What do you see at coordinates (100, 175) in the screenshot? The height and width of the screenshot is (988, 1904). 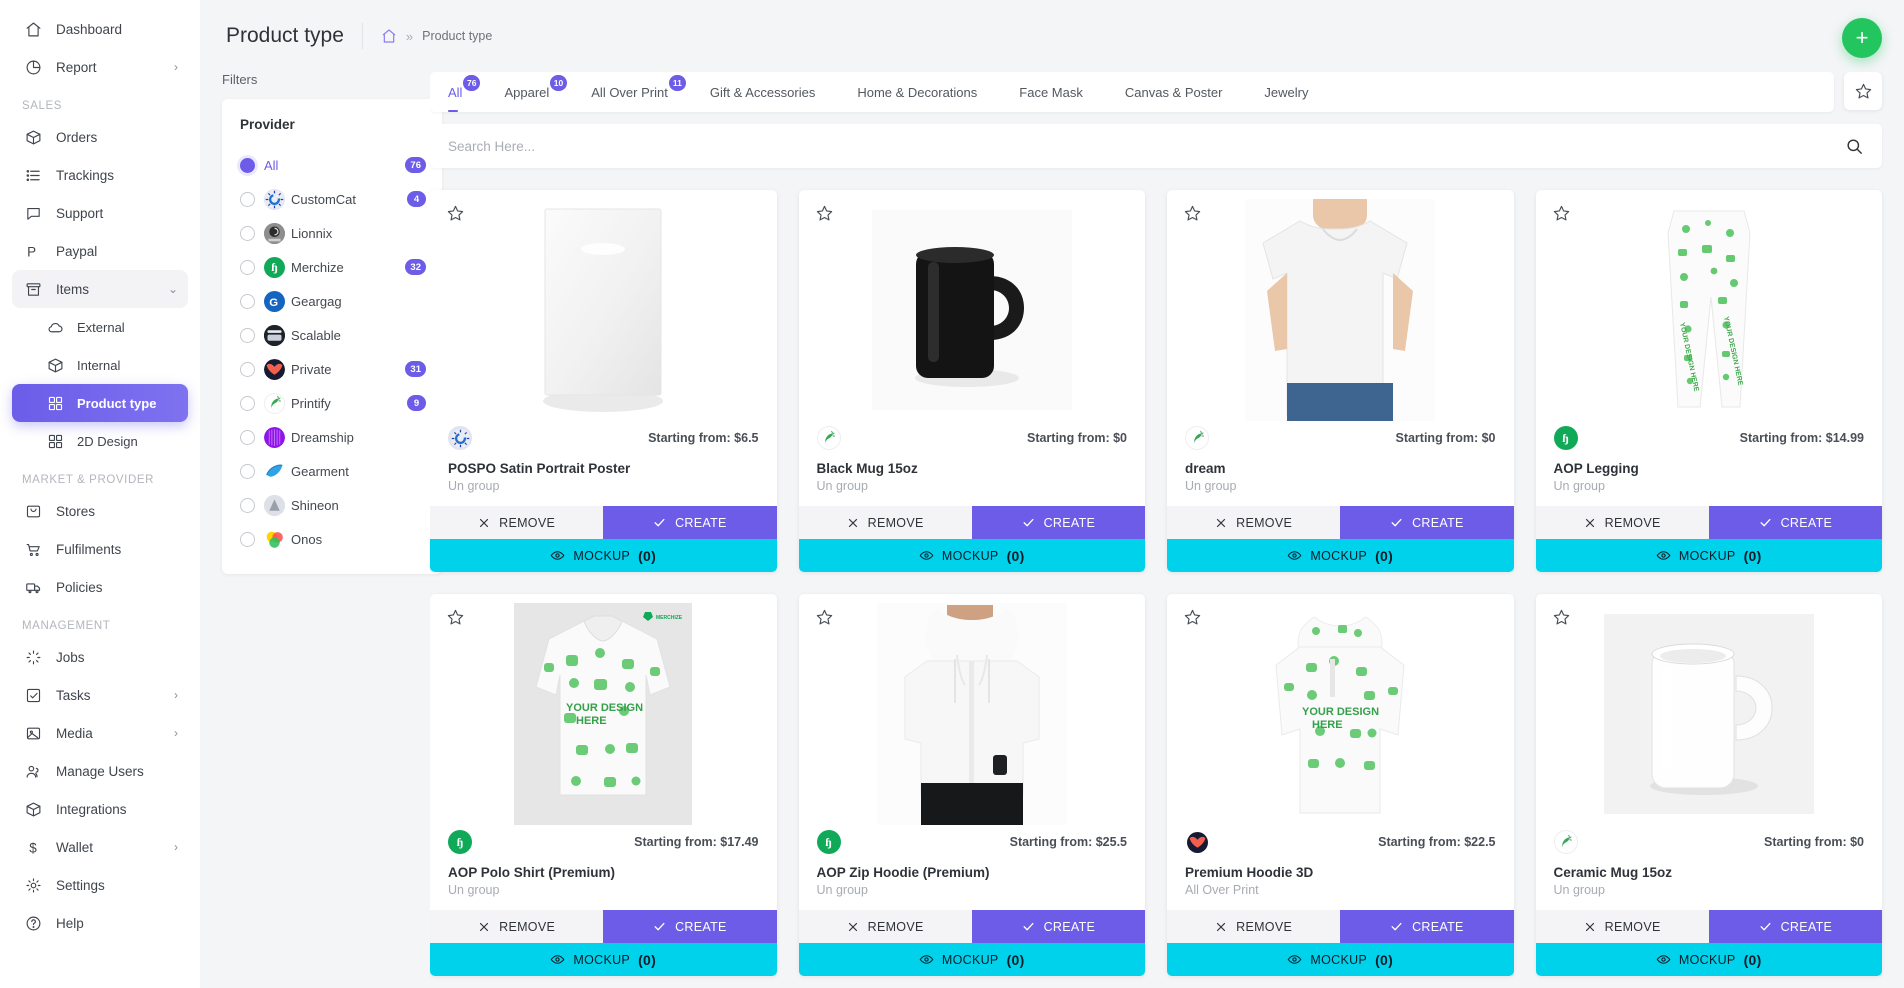 I see `sidebar-item-trackings: Trackings` at bounding box center [100, 175].